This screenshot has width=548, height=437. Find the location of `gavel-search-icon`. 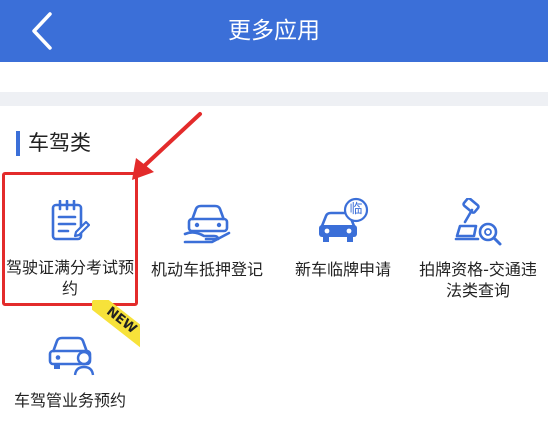

gavel-search-icon is located at coordinates (478, 222).